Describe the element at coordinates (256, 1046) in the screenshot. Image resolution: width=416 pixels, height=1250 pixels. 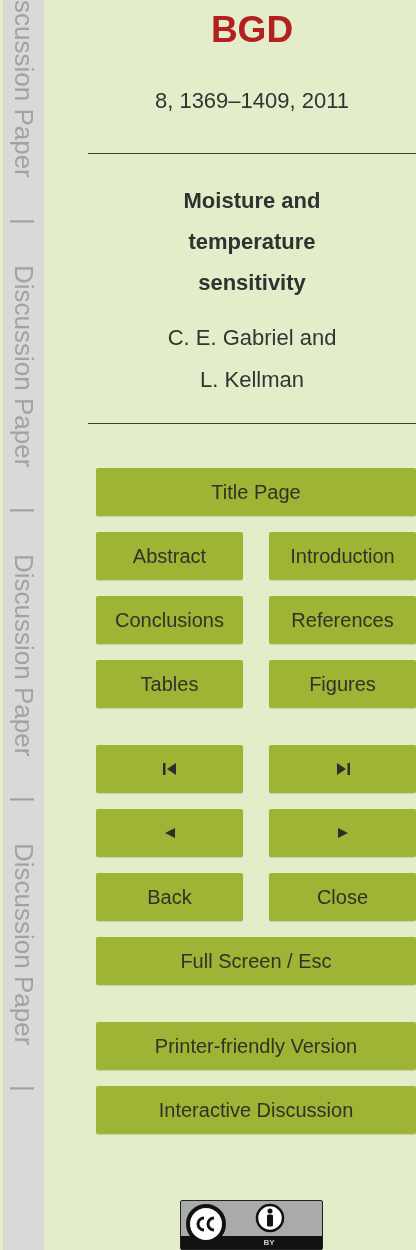
I see `nav-button: Printer-friendly Version` at that location.